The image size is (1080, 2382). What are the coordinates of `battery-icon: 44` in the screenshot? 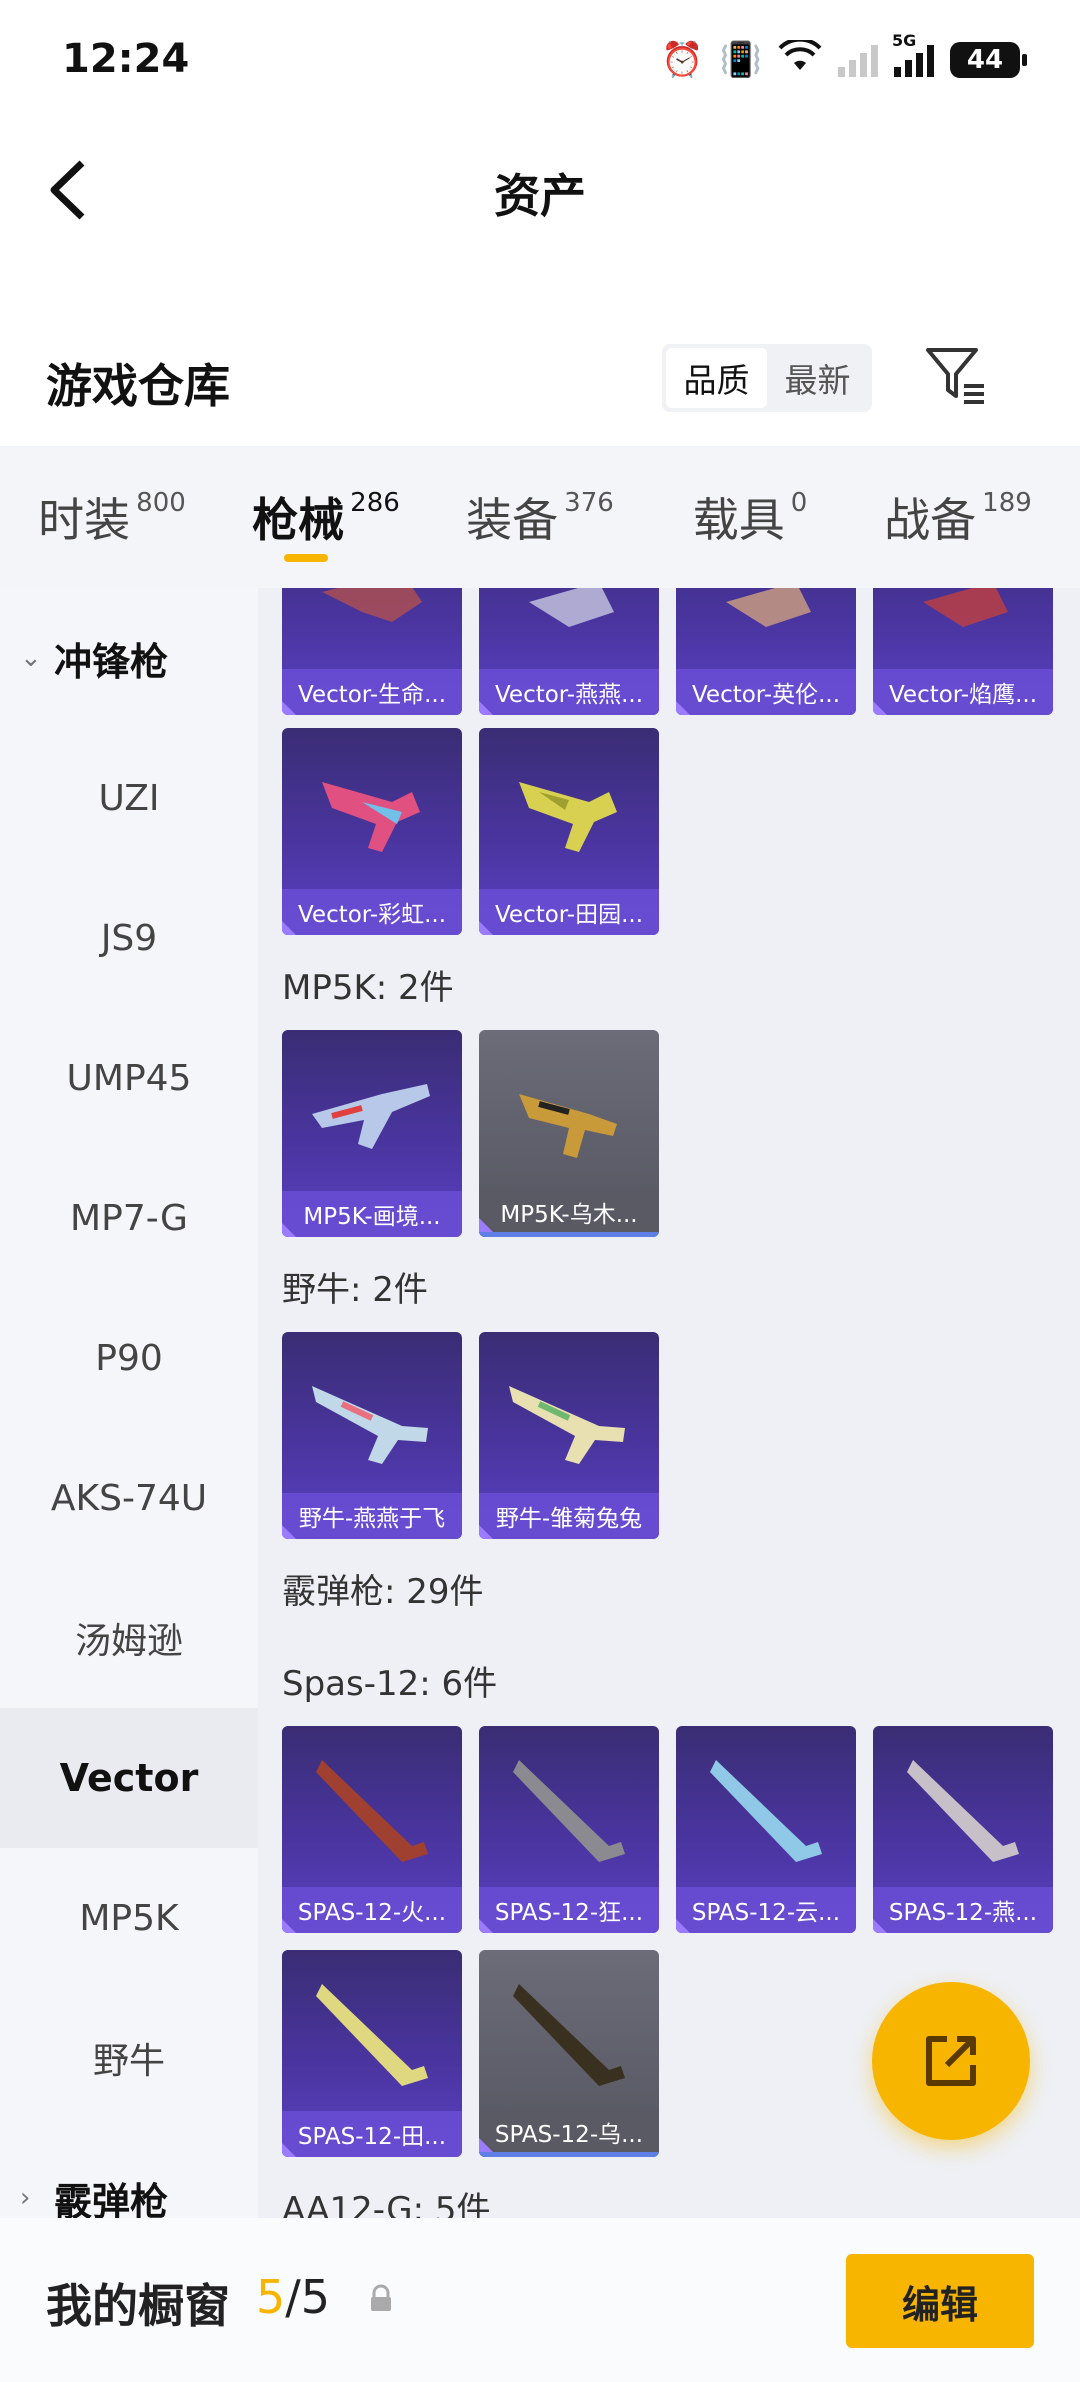 It's located at (988, 60).